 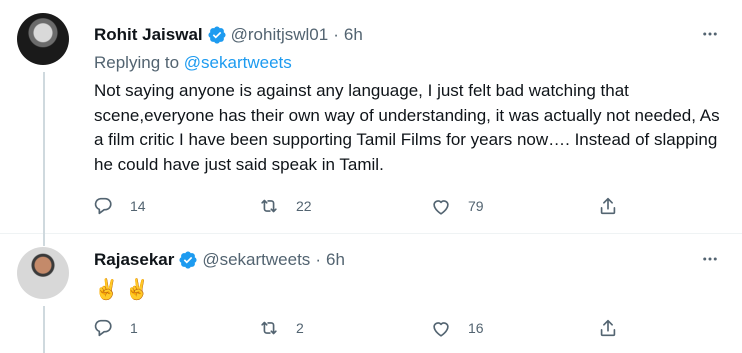 I want to click on replying-to: Replying to @sekartweets, so click(x=193, y=63).